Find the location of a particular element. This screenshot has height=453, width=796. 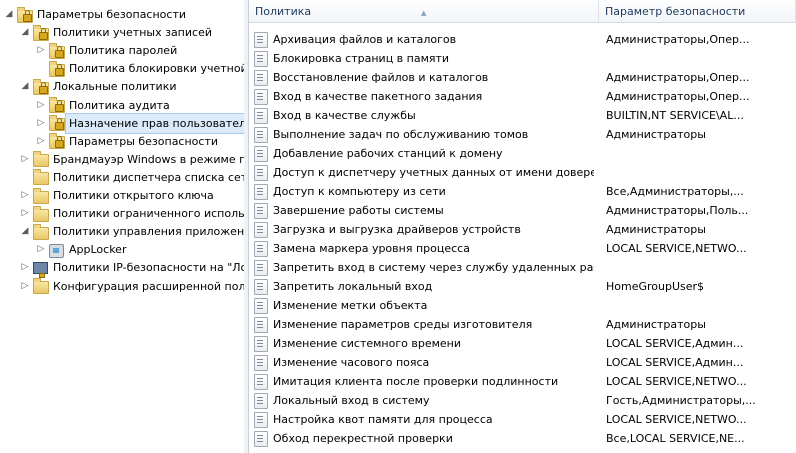

policy-cell: Обход перекрестной проверки is located at coordinates (424, 438).